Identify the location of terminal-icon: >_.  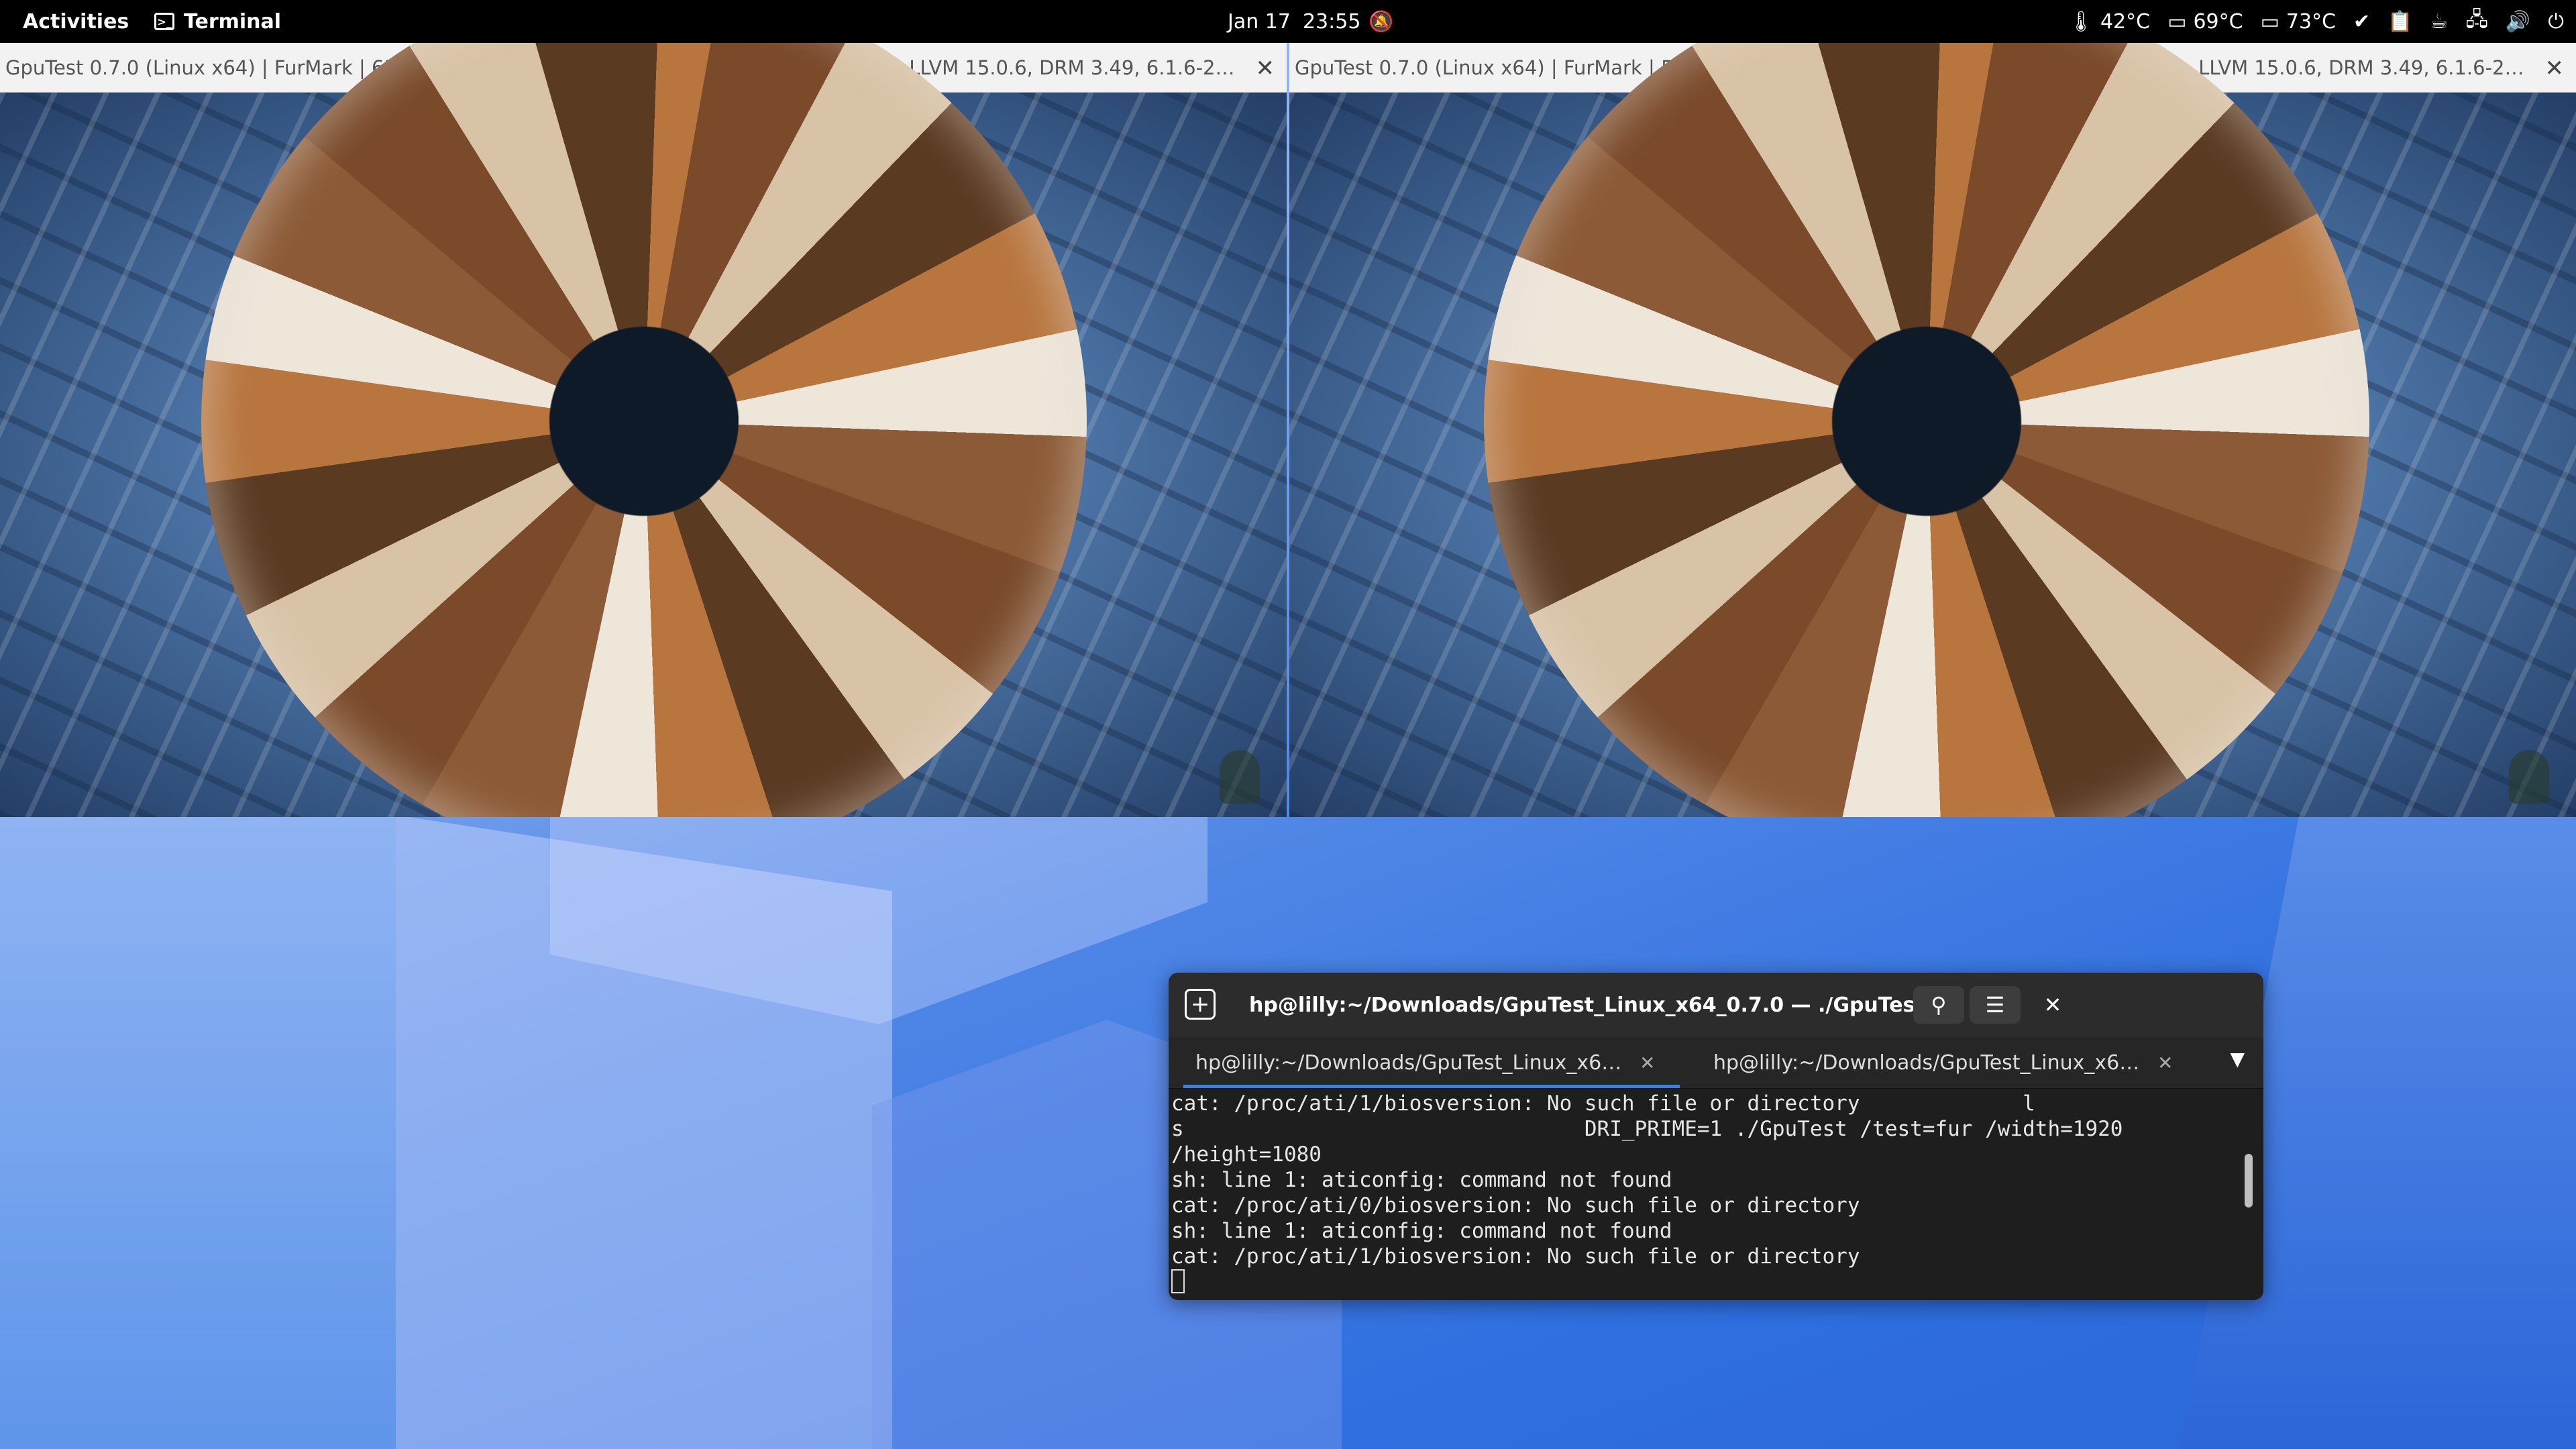
(164, 21).